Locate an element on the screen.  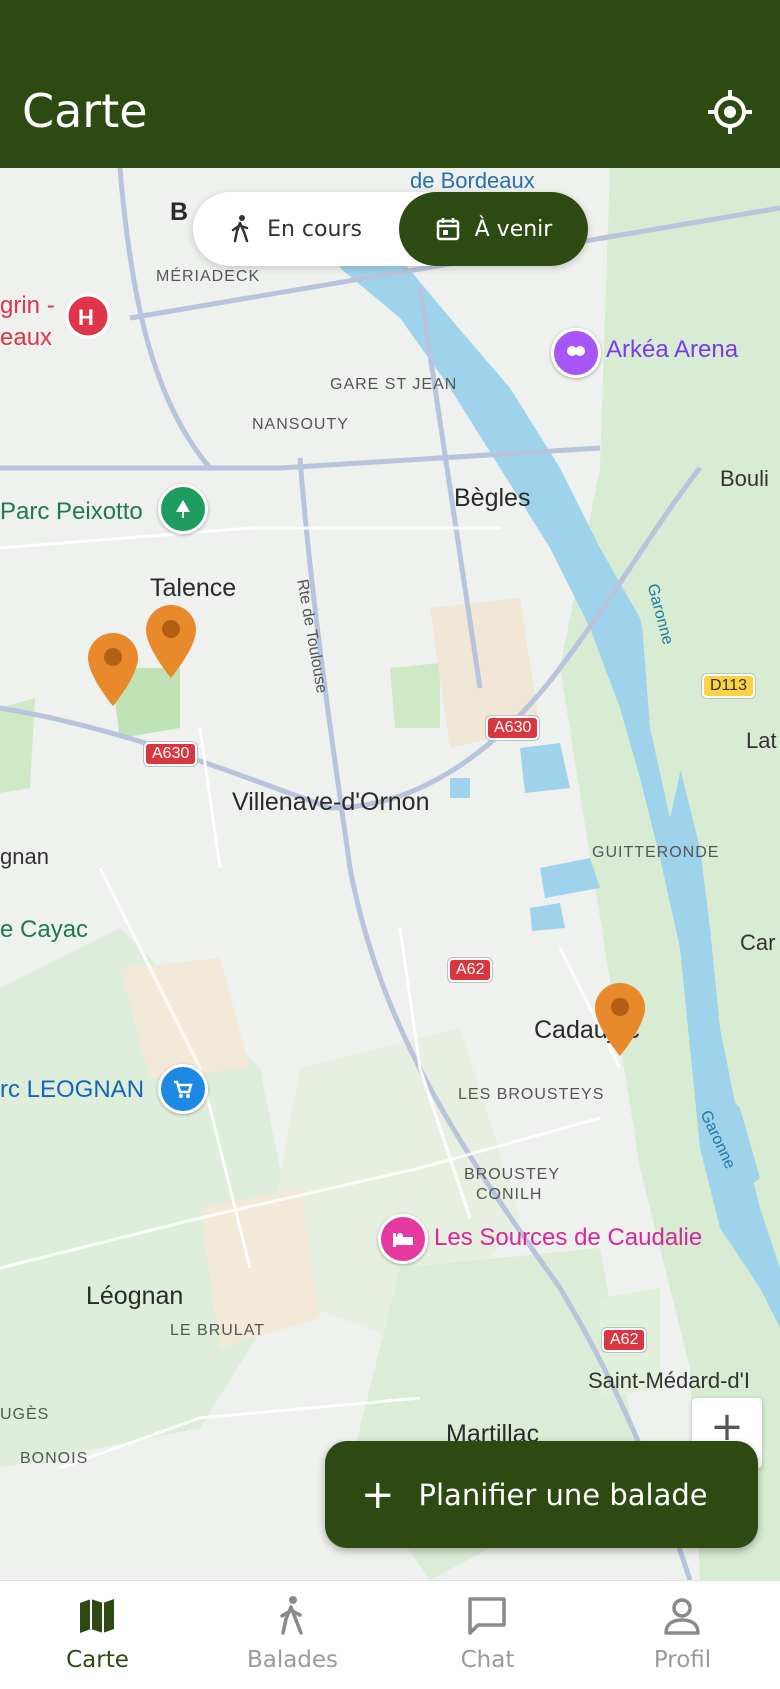
park-icon is located at coordinates (183, 509).